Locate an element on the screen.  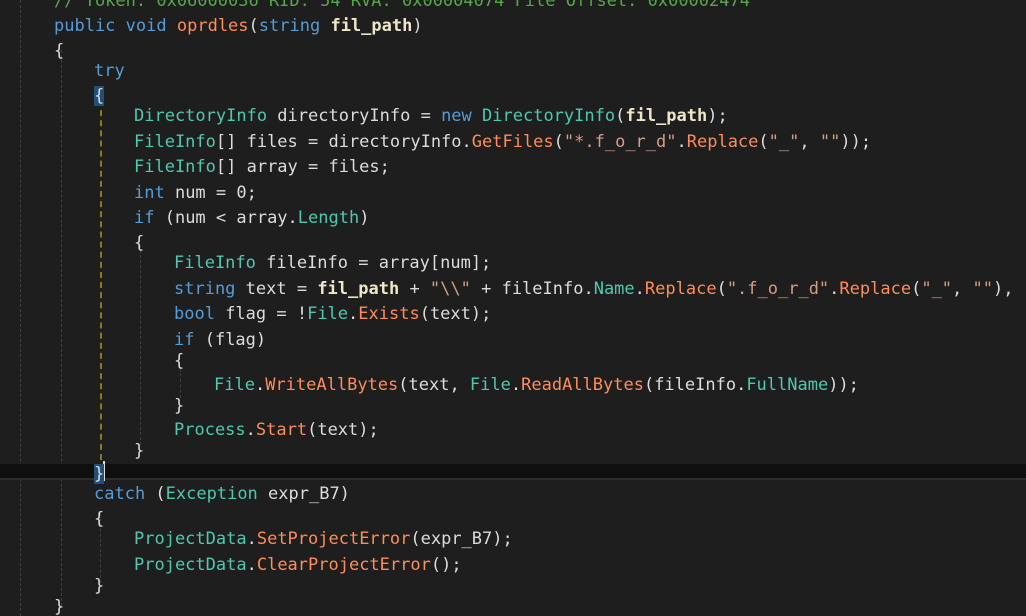
code-line: FileInfo[] array = files; is located at coordinates (262, 167).